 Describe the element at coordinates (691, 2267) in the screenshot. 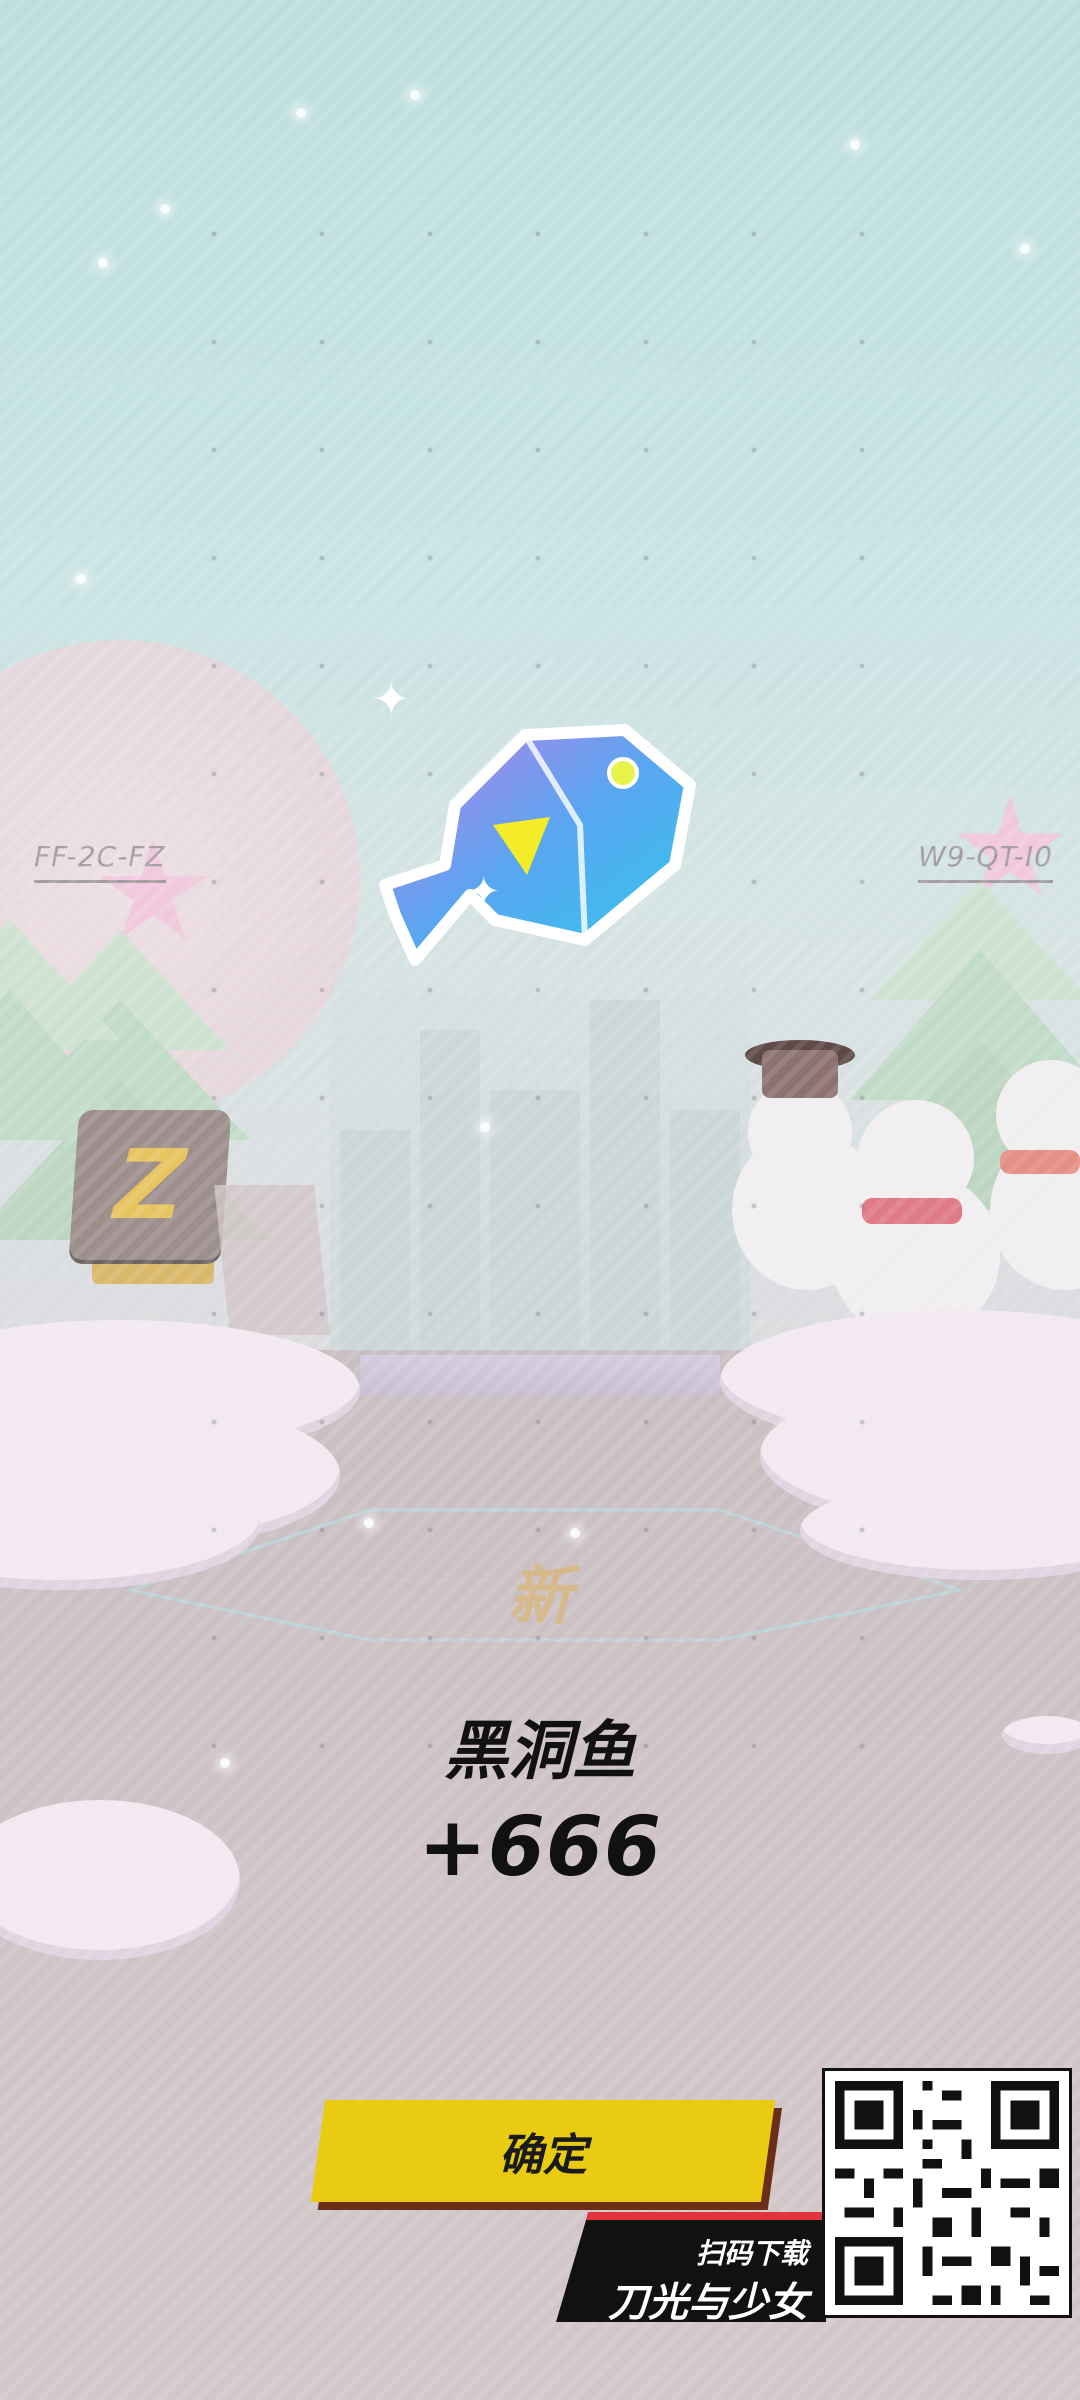

I see `promo-banner: 扫码下载 刀光与少女` at that location.